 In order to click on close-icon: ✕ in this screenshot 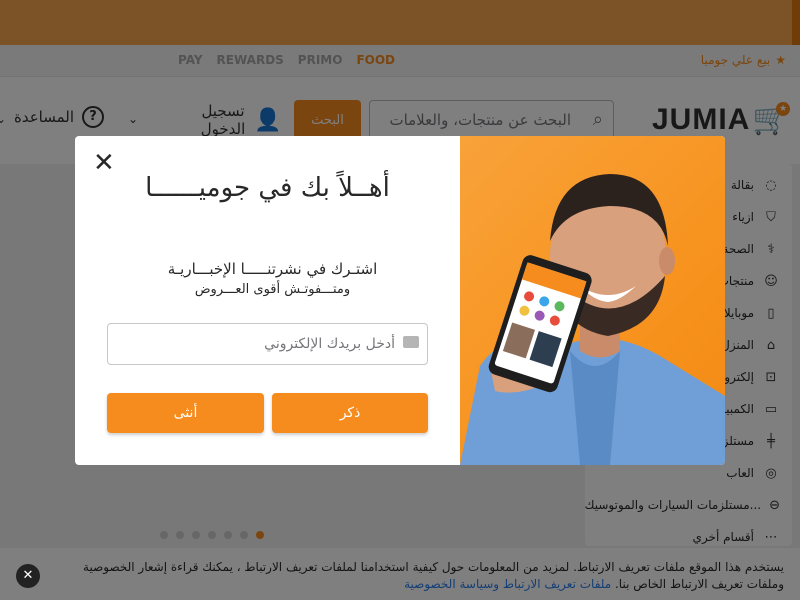, I will do `click(104, 163)`.